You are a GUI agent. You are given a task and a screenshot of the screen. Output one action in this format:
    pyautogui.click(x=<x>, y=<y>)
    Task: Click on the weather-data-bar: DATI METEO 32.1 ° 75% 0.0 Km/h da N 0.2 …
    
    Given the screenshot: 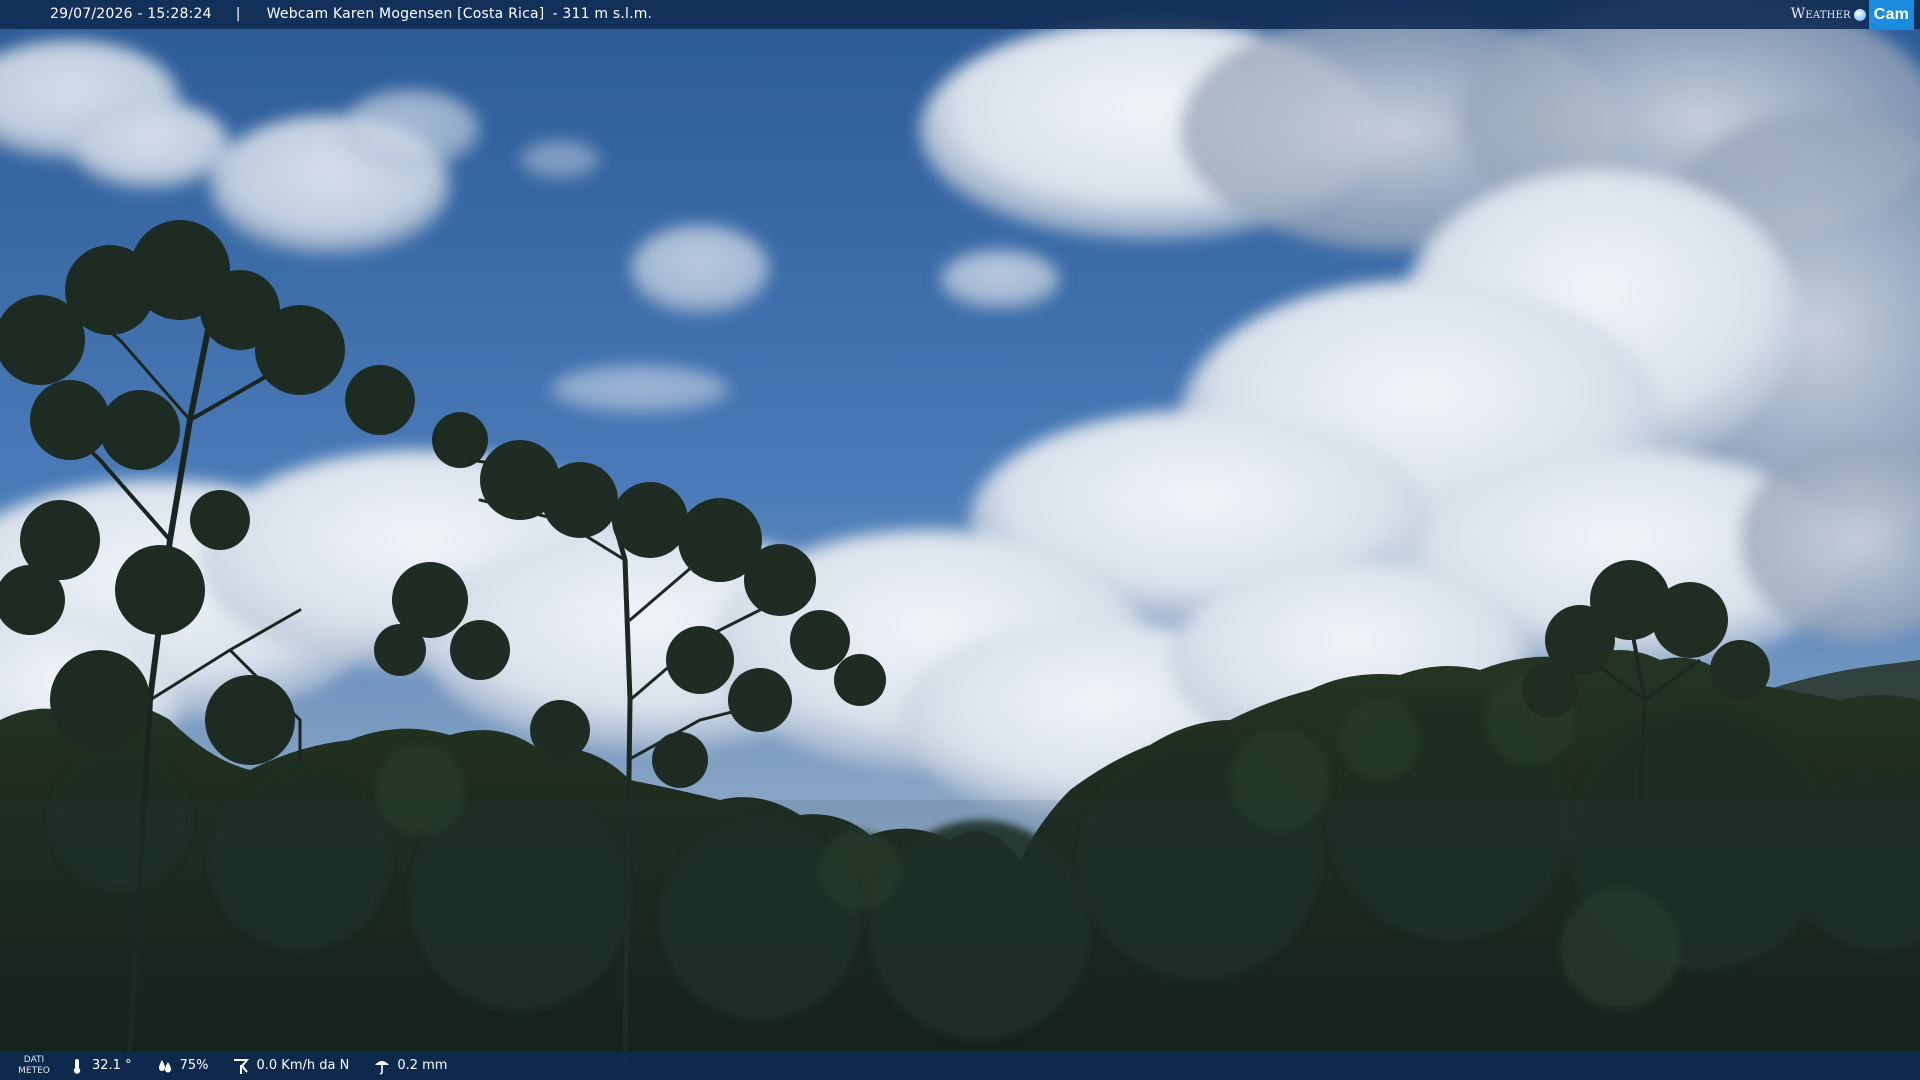 What is the action you would take?
    pyautogui.click(x=960, y=1065)
    